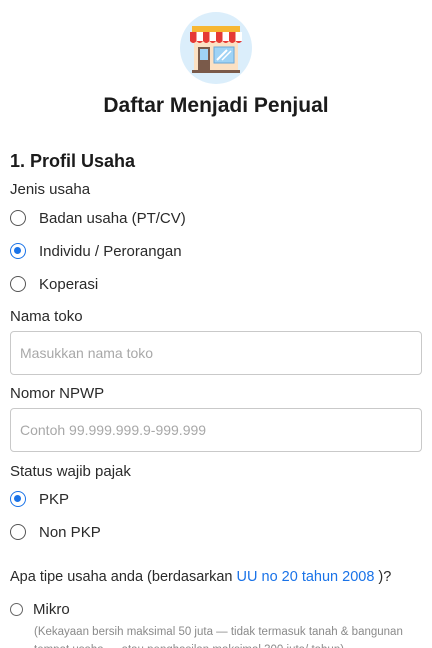 Image resolution: width=432 pixels, height=648 pixels. What do you see at coordinates (216, 105) in the screenshot?
I see `page-title: Daftar Menjadi Penjual` at bounding box center [216, 105].